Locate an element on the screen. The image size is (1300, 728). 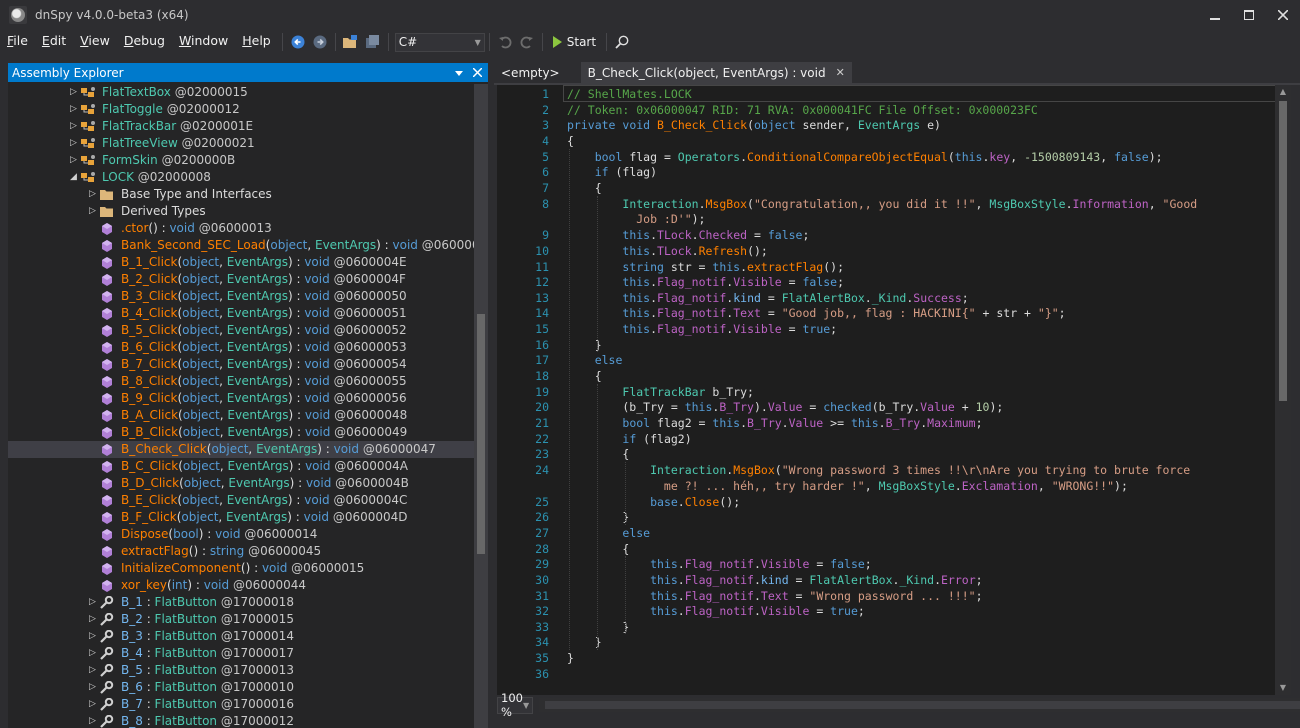
tree-node-method: Dispose(bool) : void @06000014 is located at coordinates (241, 534).